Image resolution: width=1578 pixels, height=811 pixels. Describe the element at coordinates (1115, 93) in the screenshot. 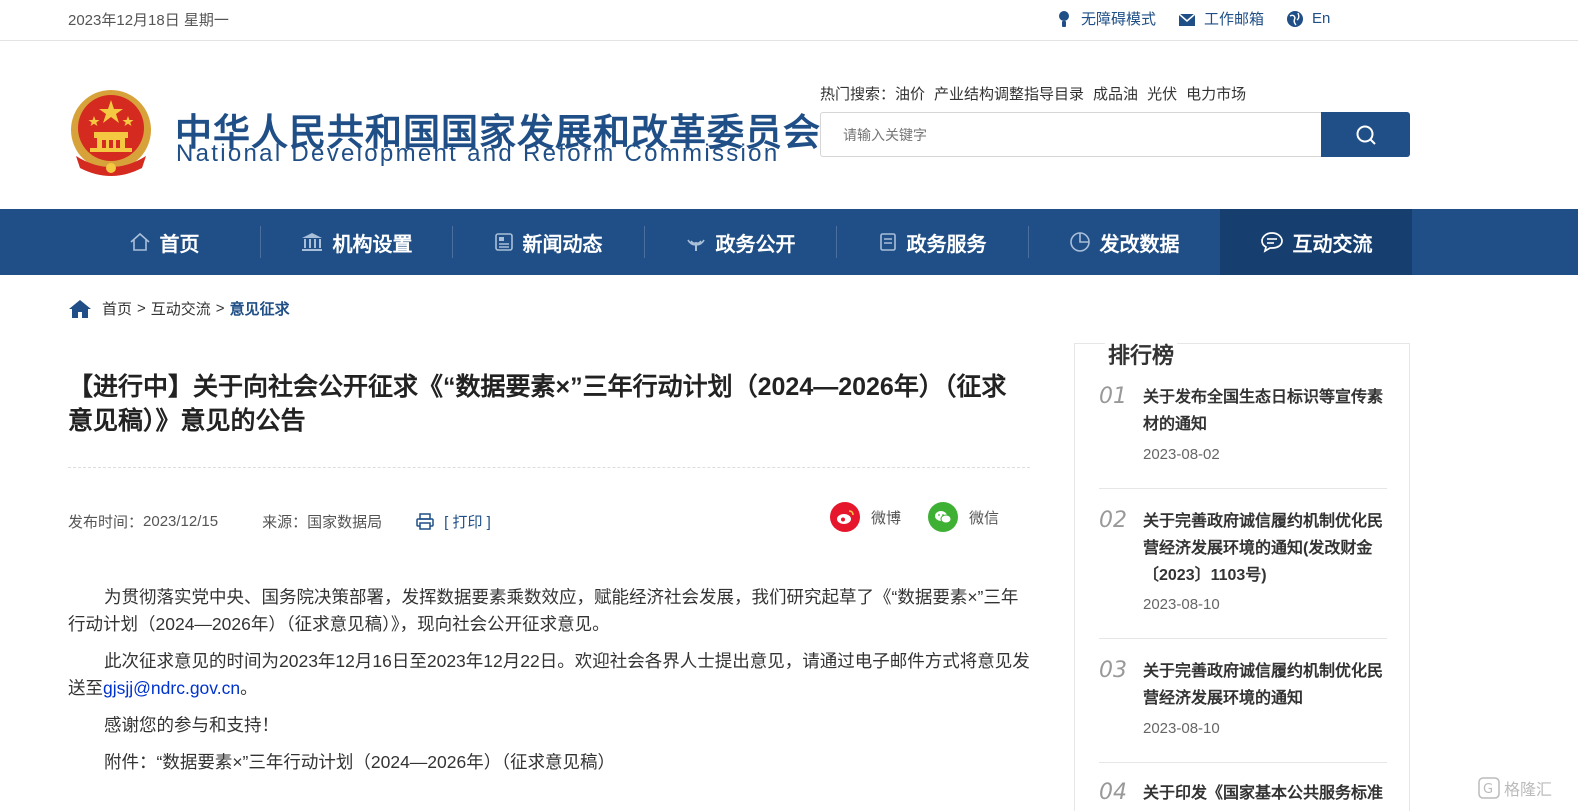

I see `hot-term: 成品油` at that location.